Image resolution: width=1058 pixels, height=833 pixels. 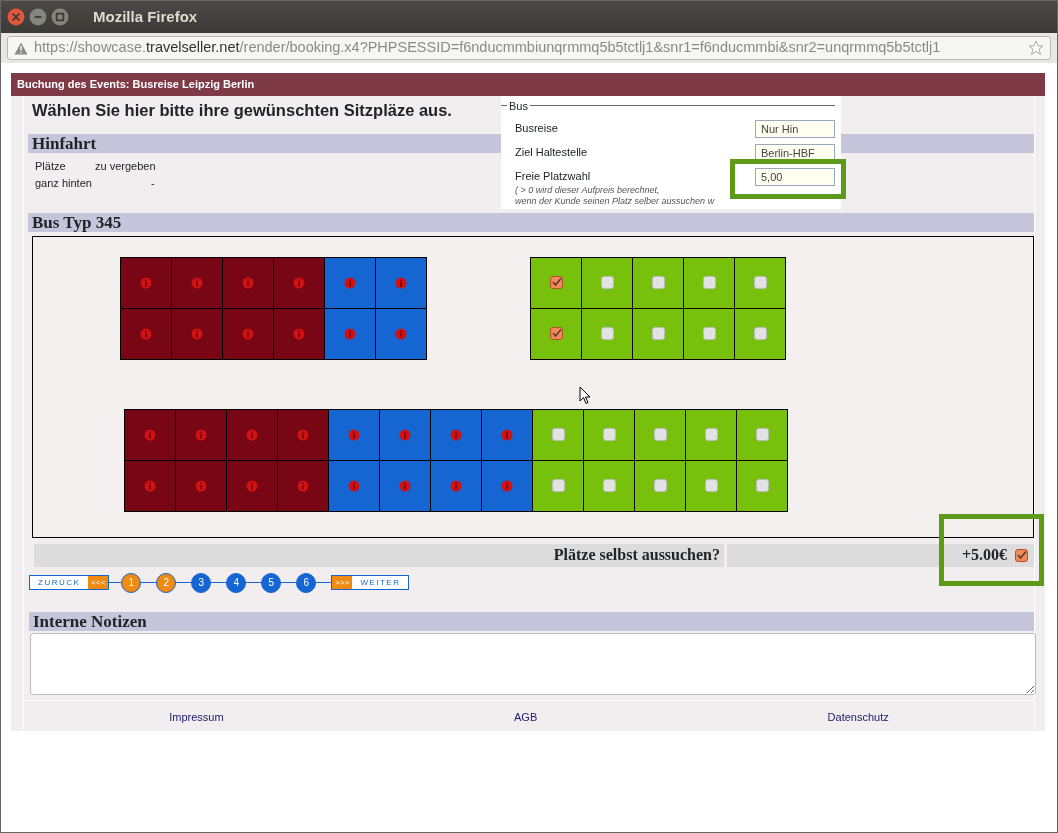 What do you see at coordinates (196, 716) in the screenshot?
I see `footer-link: Impressum` at bounding box center [196, 716].